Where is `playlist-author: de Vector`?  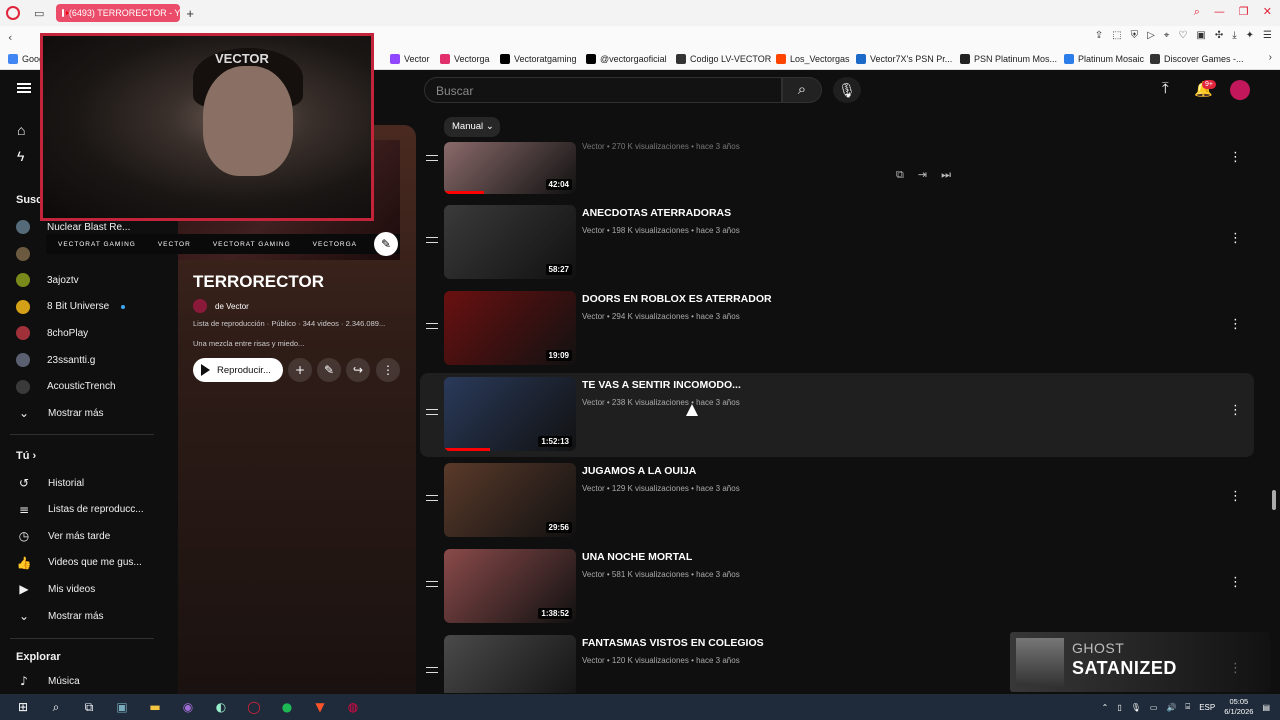 playlist-author: de Vector is located at coordinates (221, 306).